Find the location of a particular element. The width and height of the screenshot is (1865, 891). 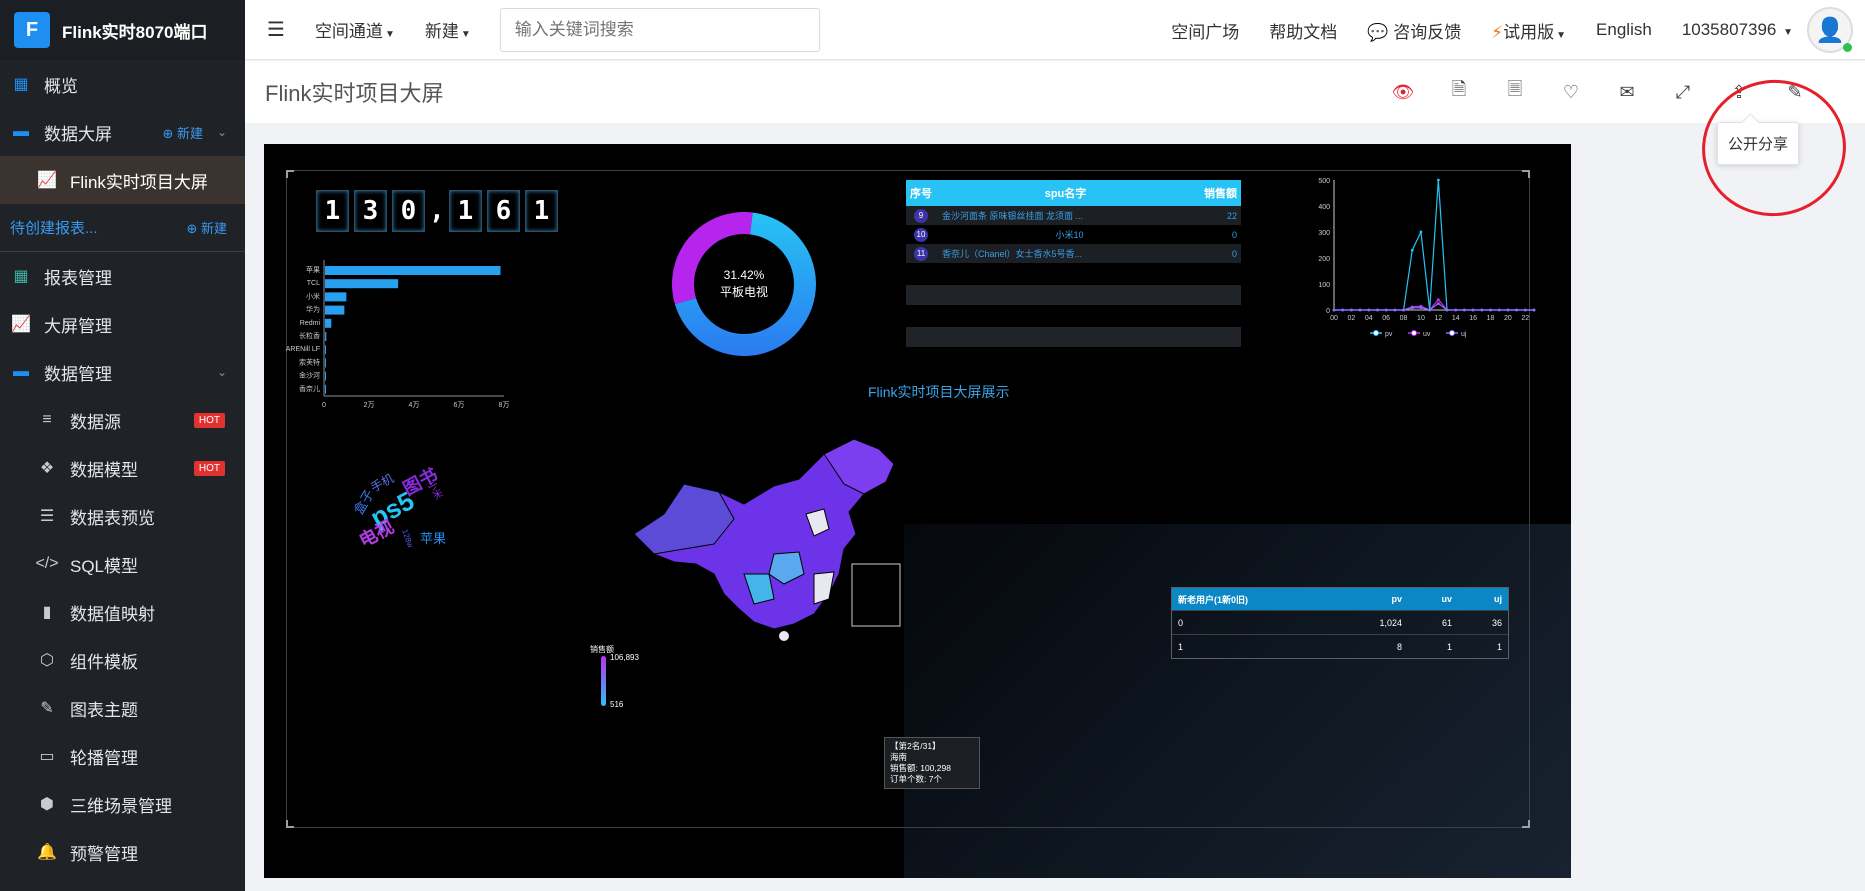

fullscreen-icon: ⤢ is located at coordinates (1683, 92).